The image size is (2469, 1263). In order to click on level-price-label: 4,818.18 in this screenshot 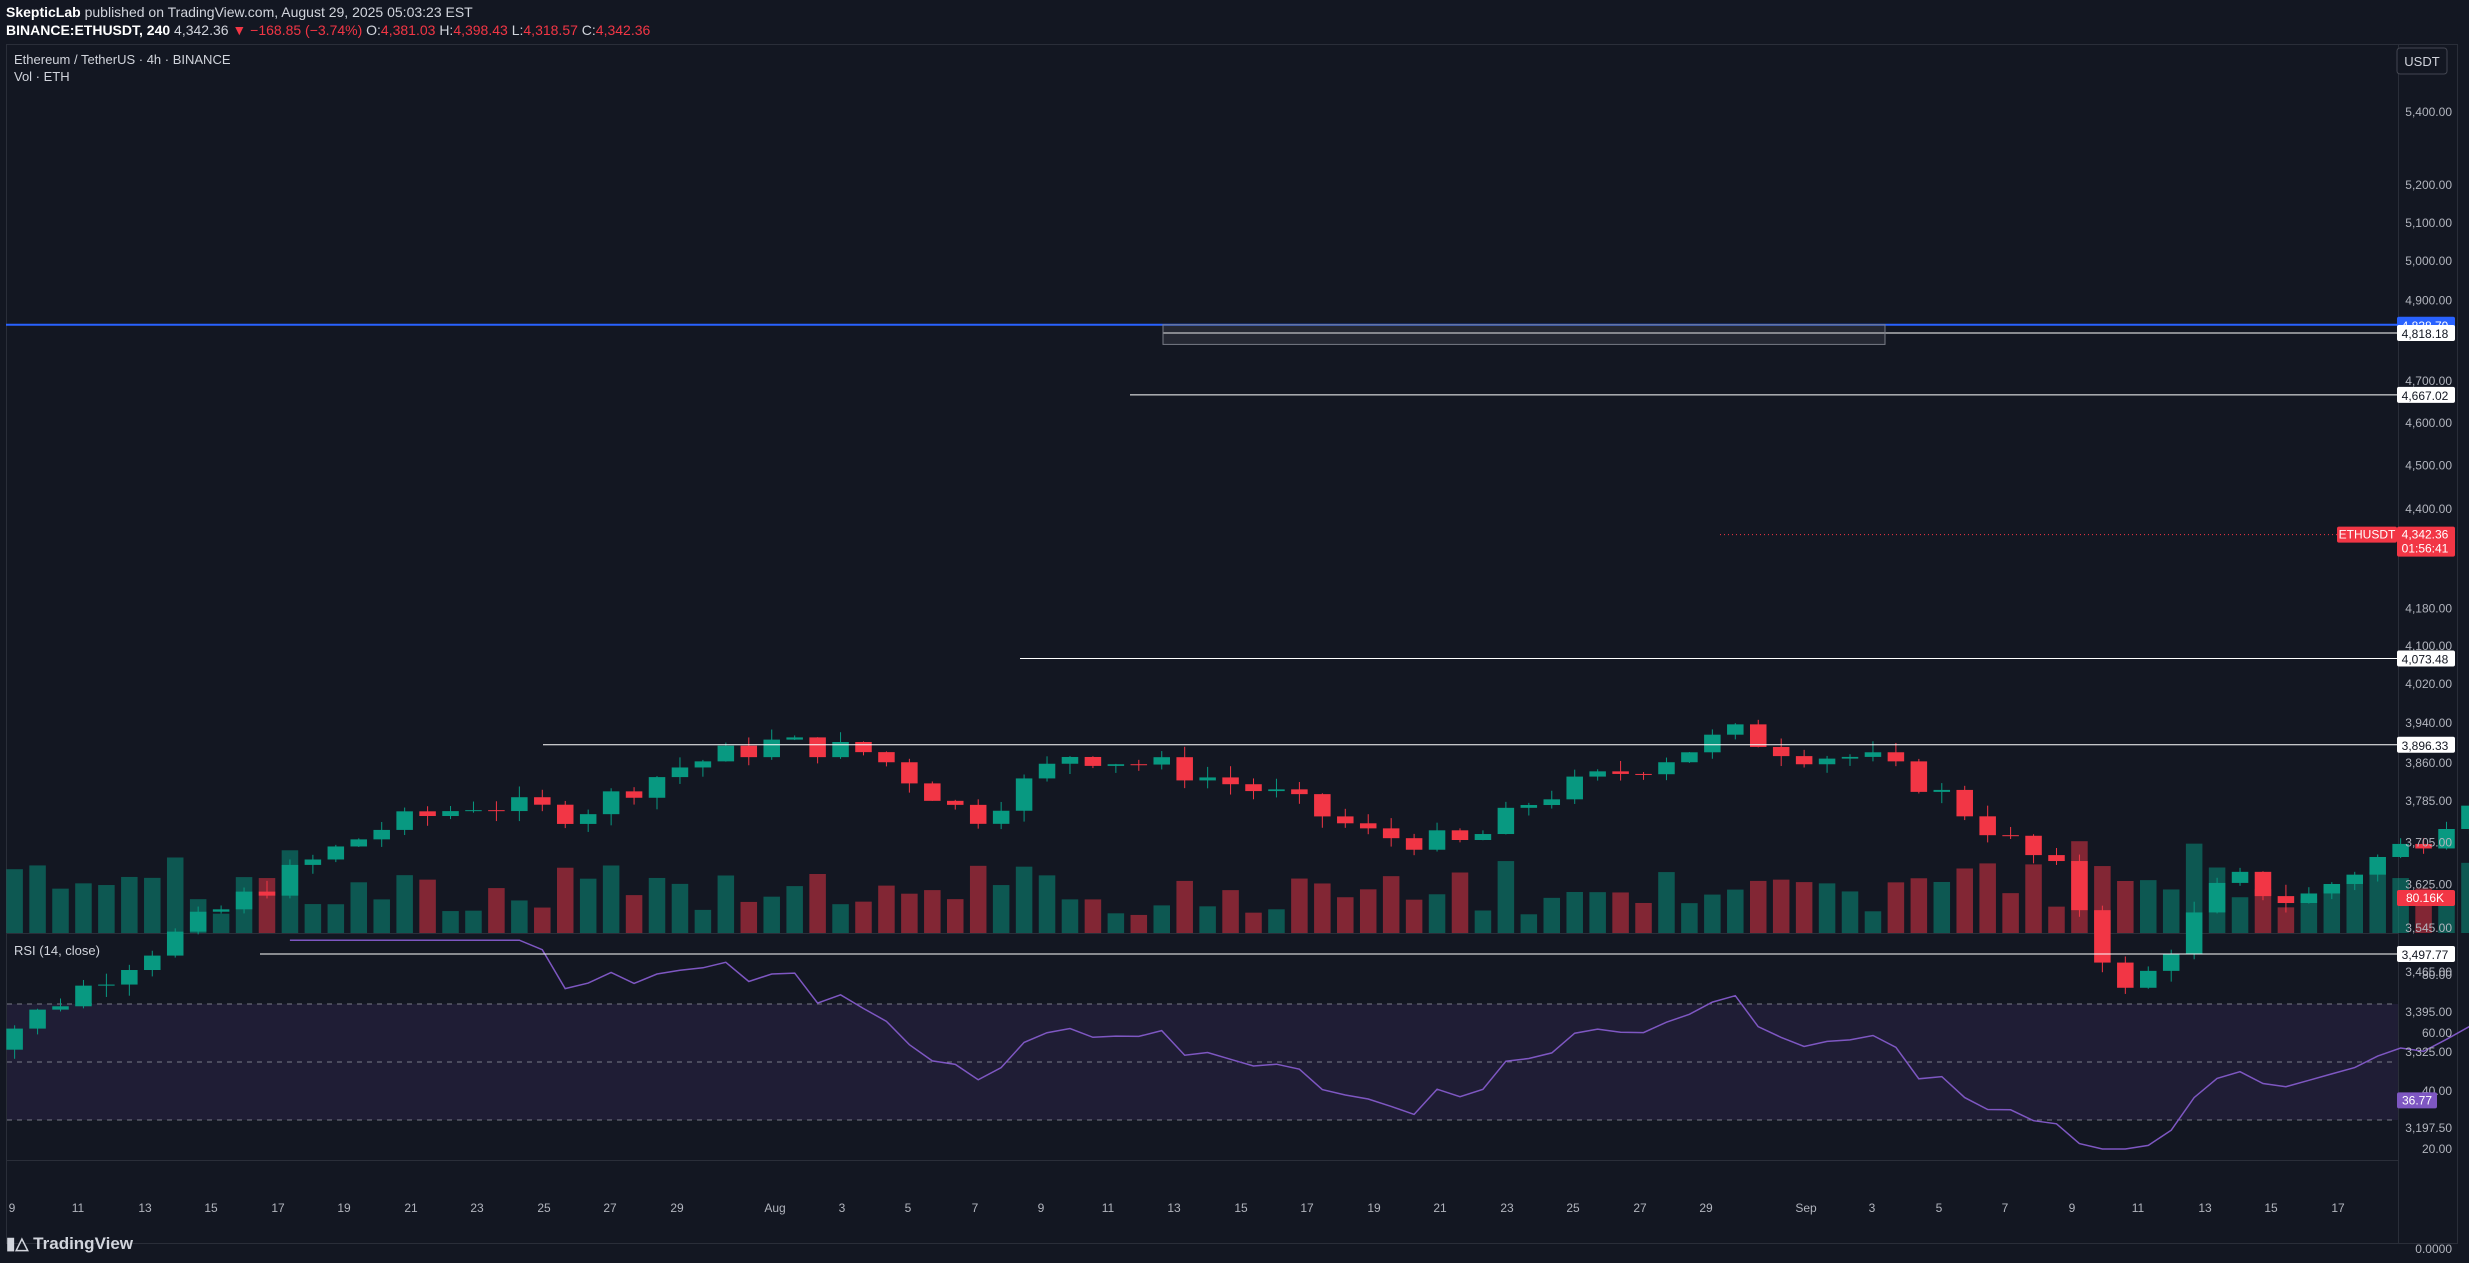, I will do `click(2425, 334)`.